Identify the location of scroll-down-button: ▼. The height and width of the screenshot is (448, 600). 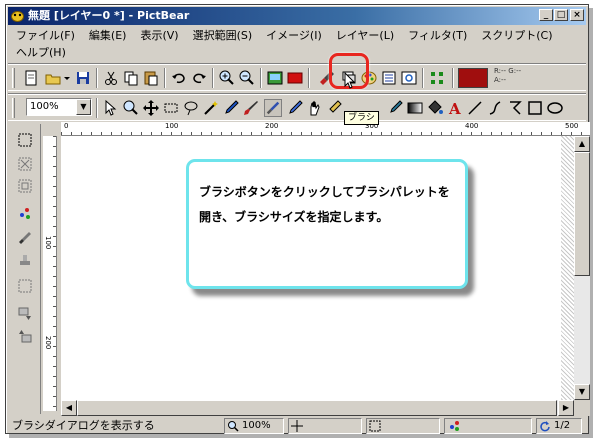
(582, 392).